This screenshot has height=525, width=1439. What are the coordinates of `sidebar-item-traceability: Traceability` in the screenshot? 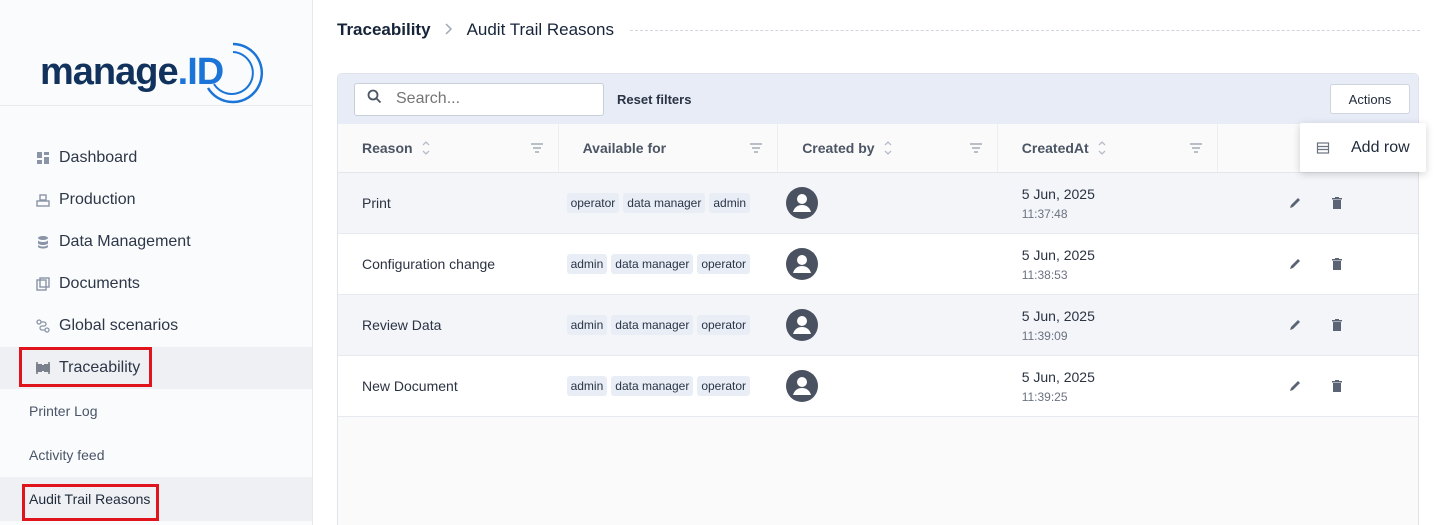 It's located at (156, 368).